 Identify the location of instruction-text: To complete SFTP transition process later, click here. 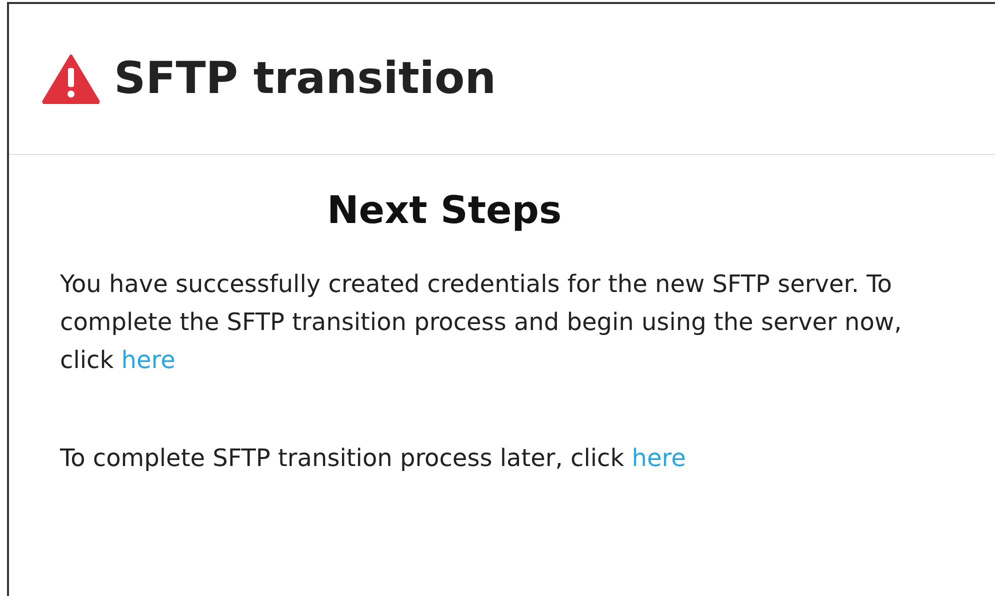
(373, 458).